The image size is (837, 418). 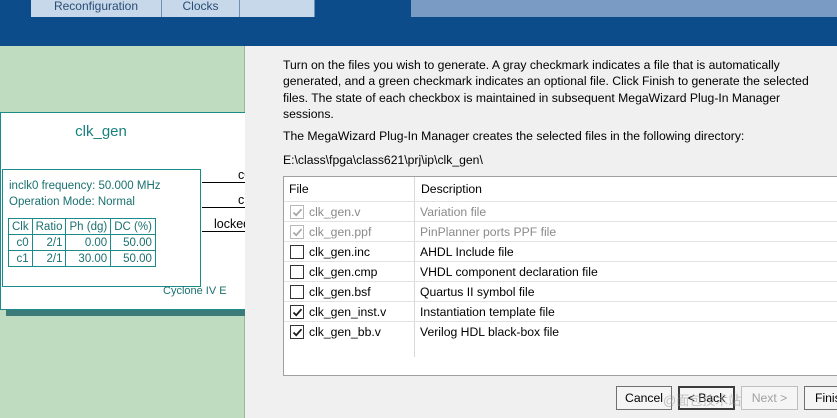 What do you see at coordinates (345, 332) in the screenshot?
I see `file-name: clk_gen_bb.v` at bounding box center [345, 332].